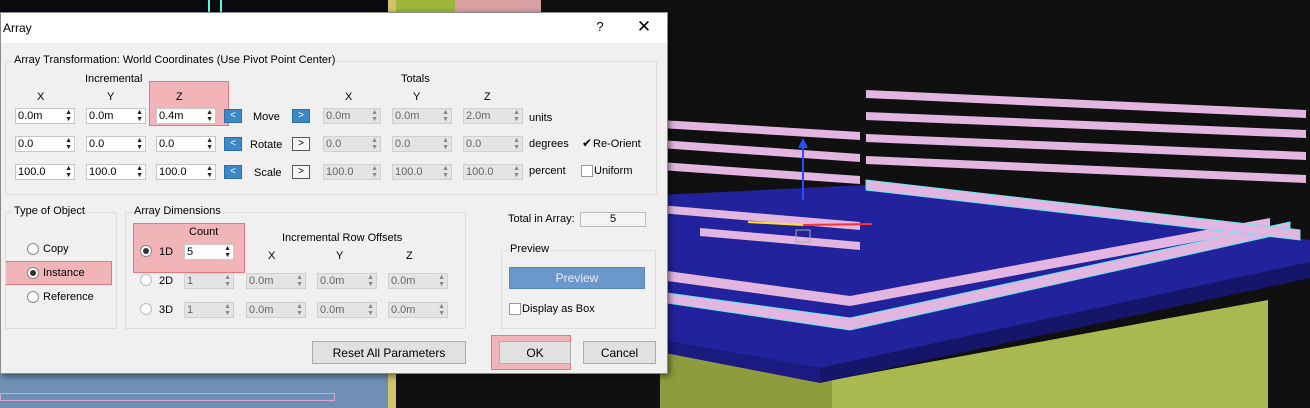  What do you see at coordinates (41, 97) in the screenshot?
I see `incremental-x-header: X` at bounding box center [41, 97].